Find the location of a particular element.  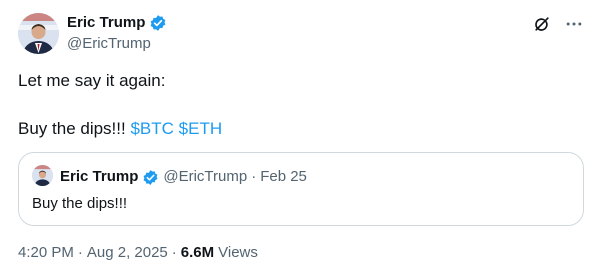

more-options-icon is located at coordinates (574, 24).